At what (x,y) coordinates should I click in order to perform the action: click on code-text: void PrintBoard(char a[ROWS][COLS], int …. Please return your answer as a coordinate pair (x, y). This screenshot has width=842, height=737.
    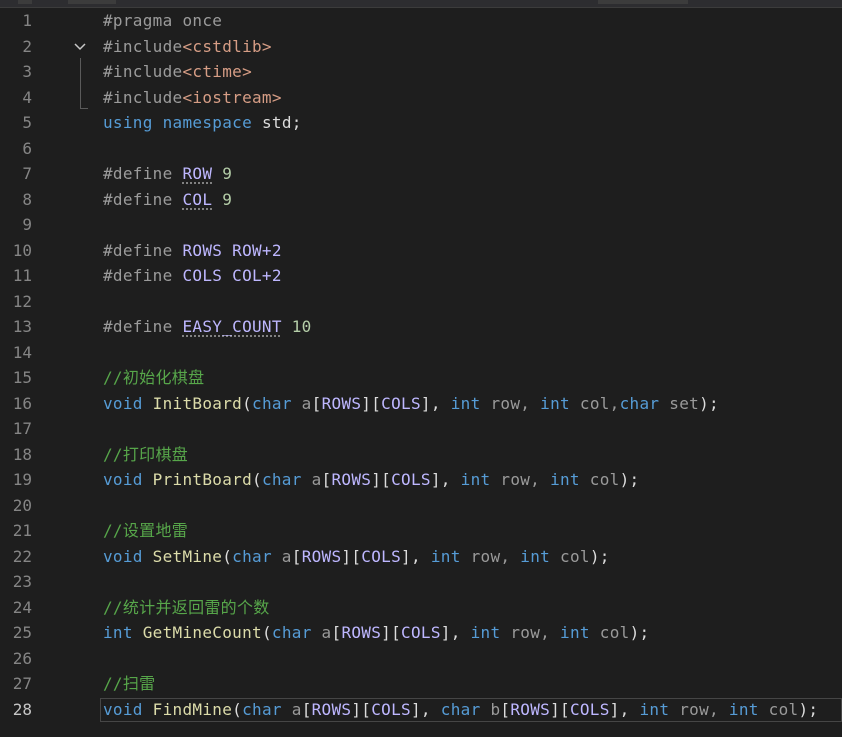
    Looking at the image, I should click on (371, 480).